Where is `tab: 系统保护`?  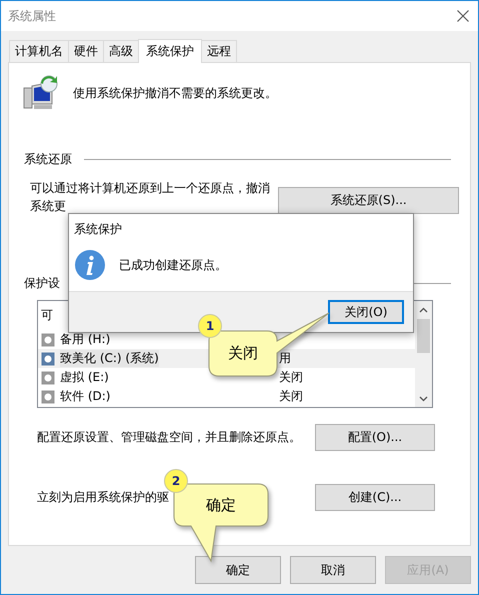 tab: 系统保护 is located at coordinates (170, 51).